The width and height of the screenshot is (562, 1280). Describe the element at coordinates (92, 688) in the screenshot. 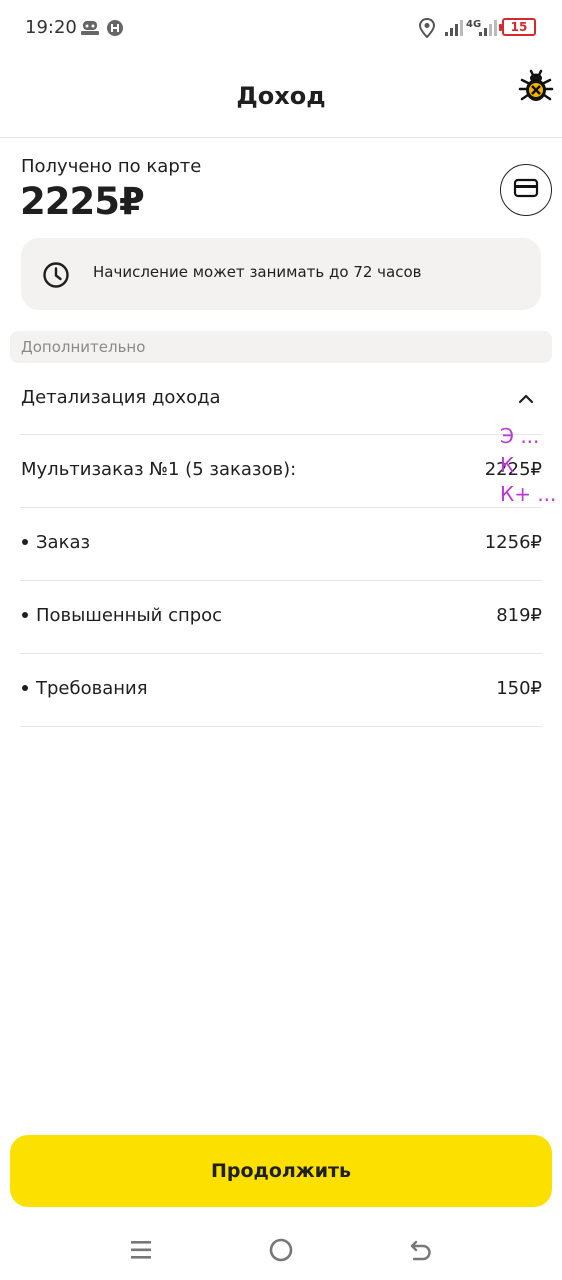

I see `line-item-label: Требования` at that location.